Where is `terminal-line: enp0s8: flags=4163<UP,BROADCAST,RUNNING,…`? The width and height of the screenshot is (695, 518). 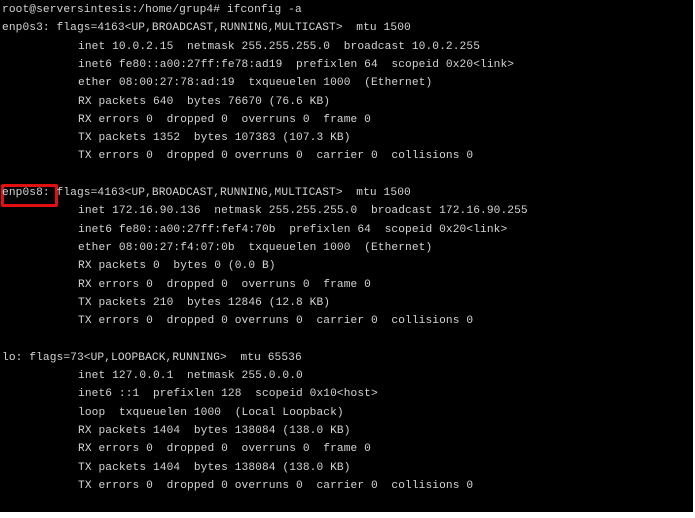 terminal-line: enp0s8: flags=4163<UP,BROADCAST,RUNNING,… is located at coordinates (206, 193).